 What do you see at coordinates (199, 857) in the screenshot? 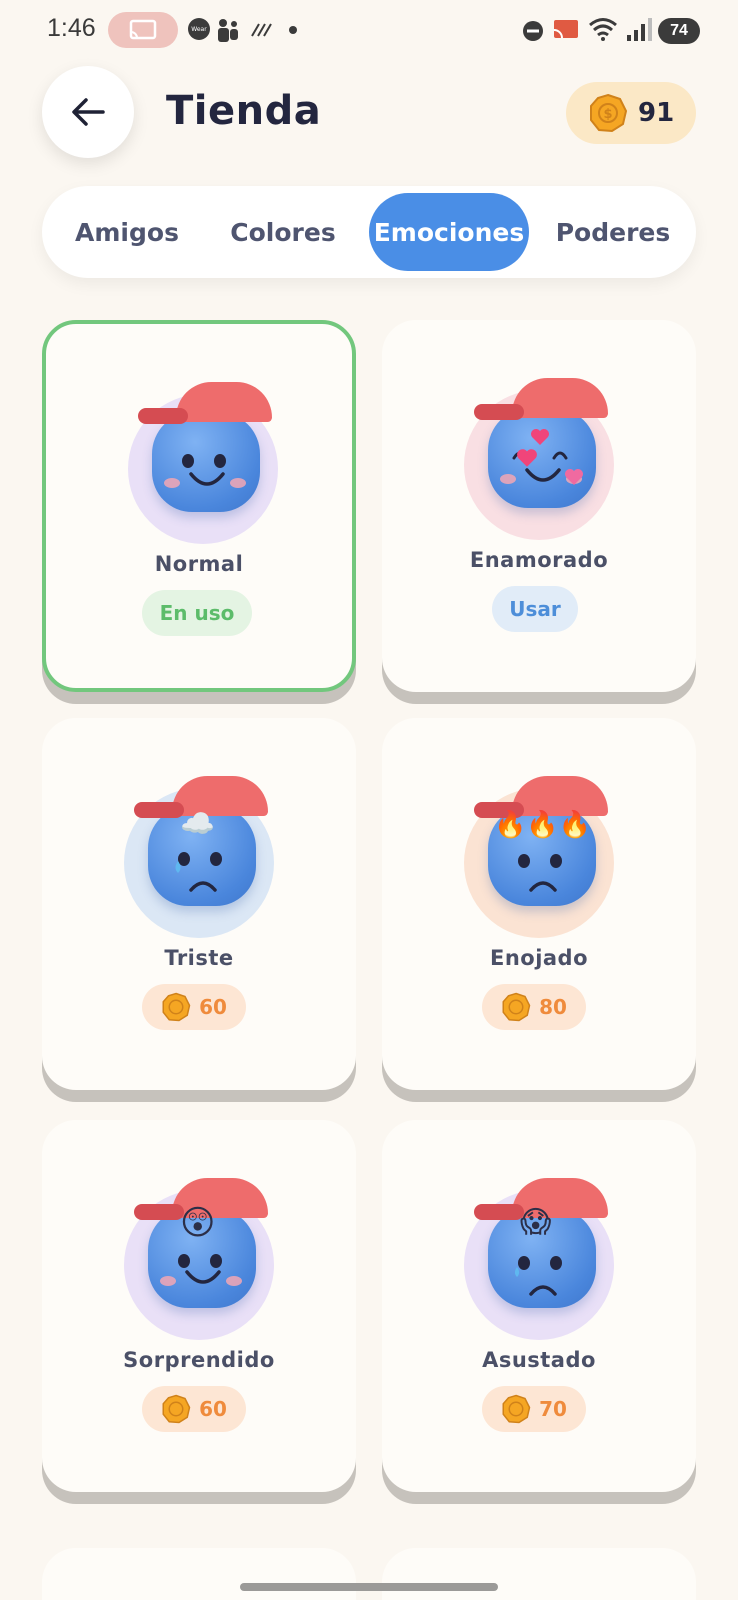
I see `avatar-triste: ☁️` at bounding box center [199, 857].